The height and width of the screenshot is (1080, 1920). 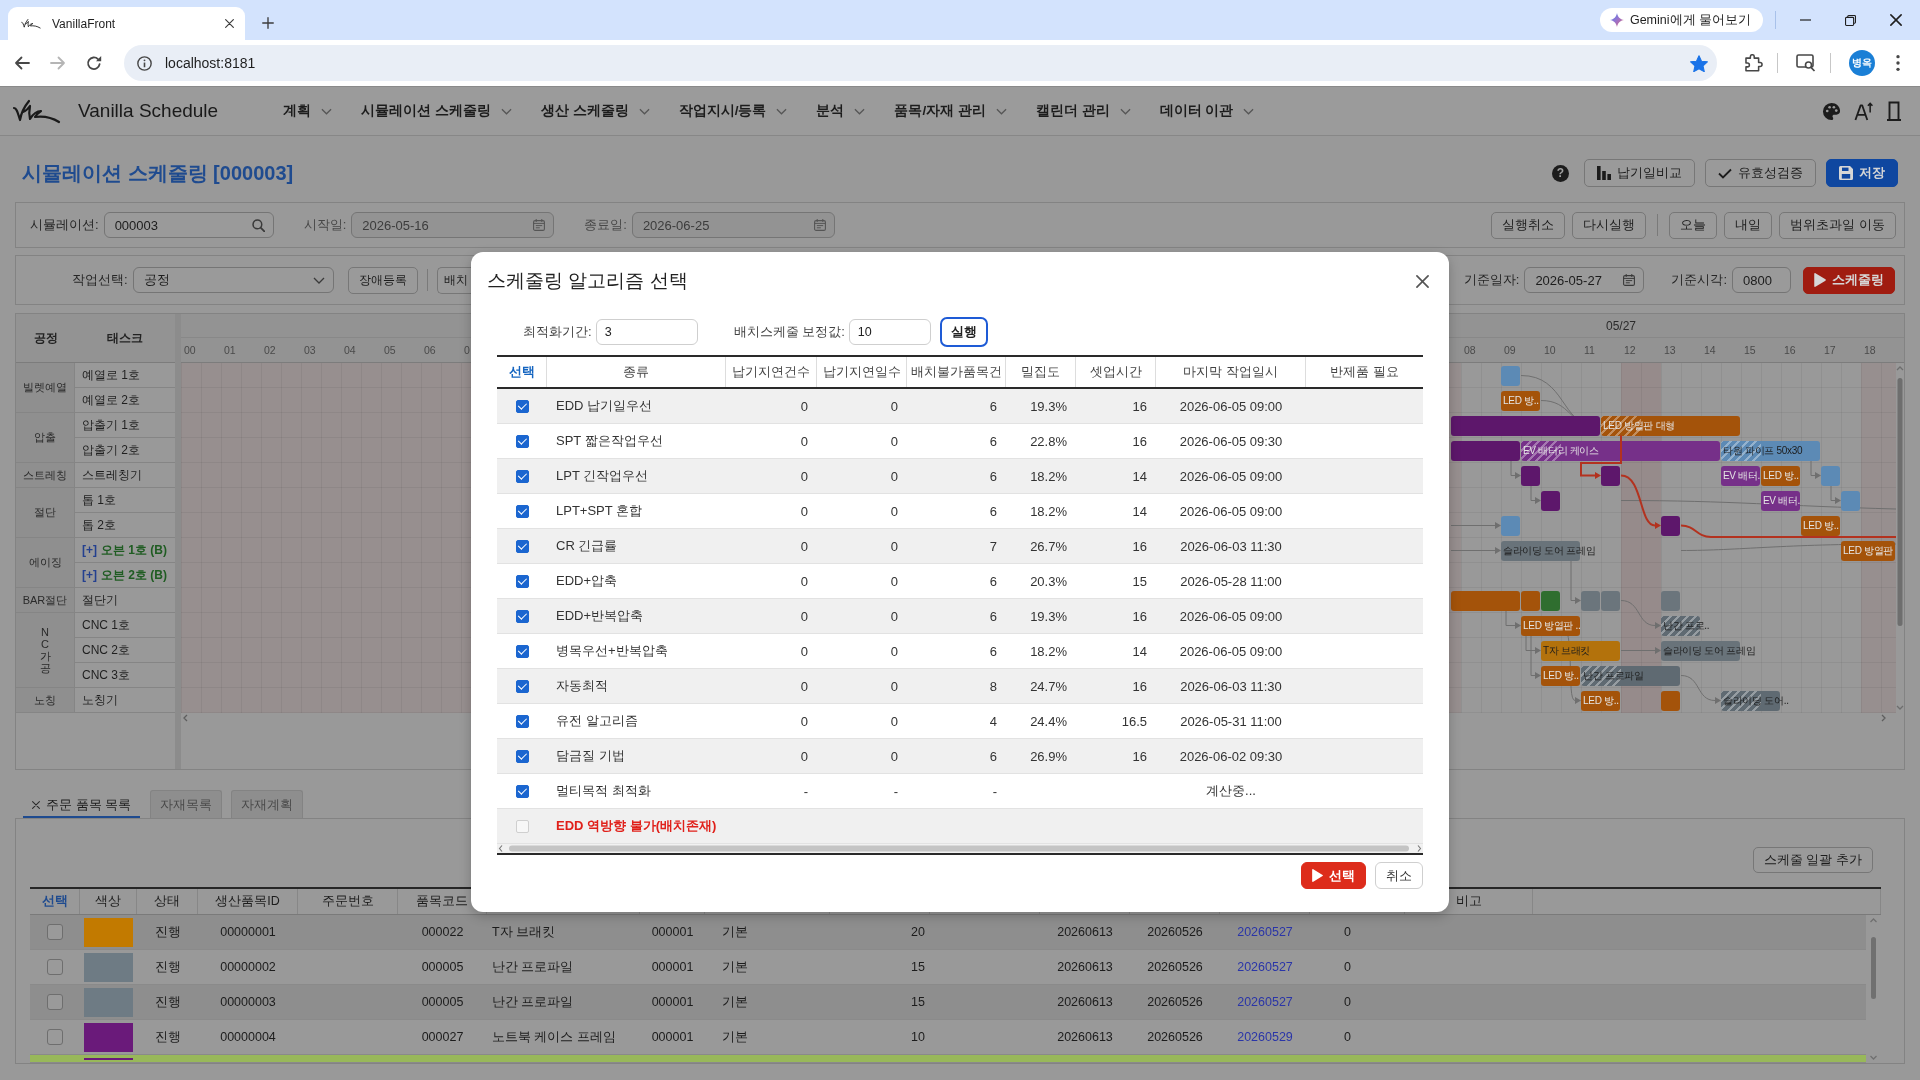 What do you see at coordinates (993, 686) in the screenshot?
I see `count-text: 8` at bounding box center [993, 686].